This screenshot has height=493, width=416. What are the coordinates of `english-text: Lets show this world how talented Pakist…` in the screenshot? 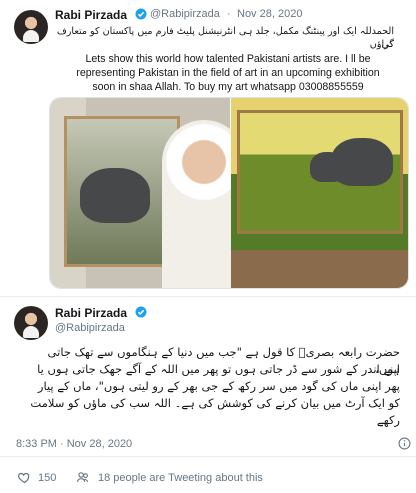 It's located at (228, 59).